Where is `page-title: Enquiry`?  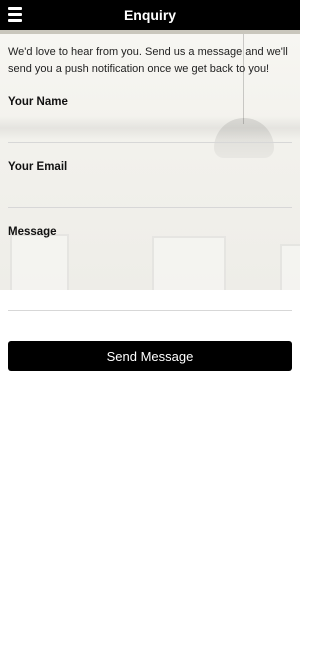
page-title: Enquiry is located at coordinates (150, 15).